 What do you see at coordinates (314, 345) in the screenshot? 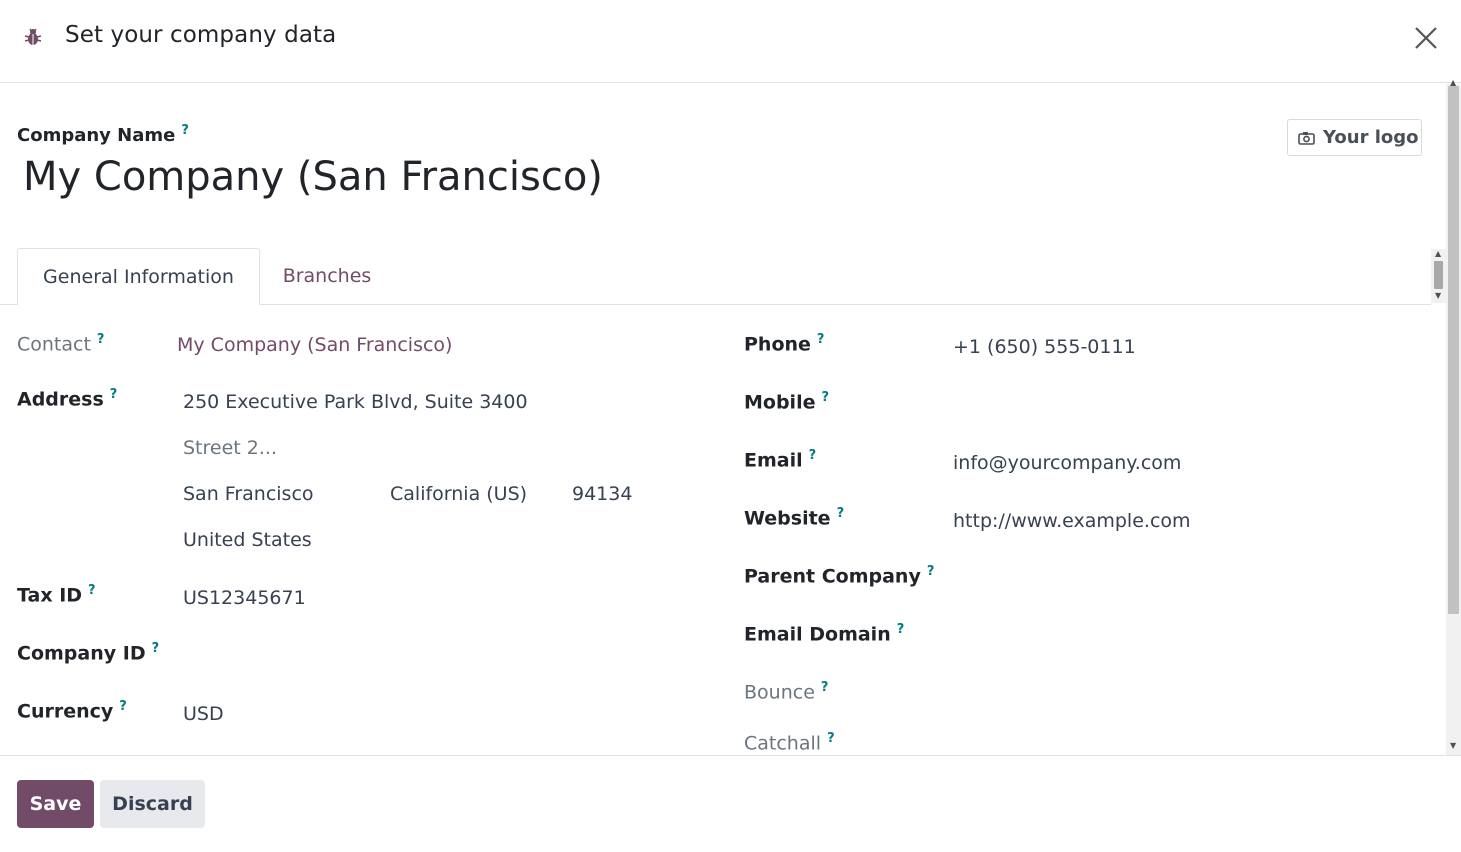
I see `contact-link: My Company (San Francisco)` at bounding box center [314, 345].